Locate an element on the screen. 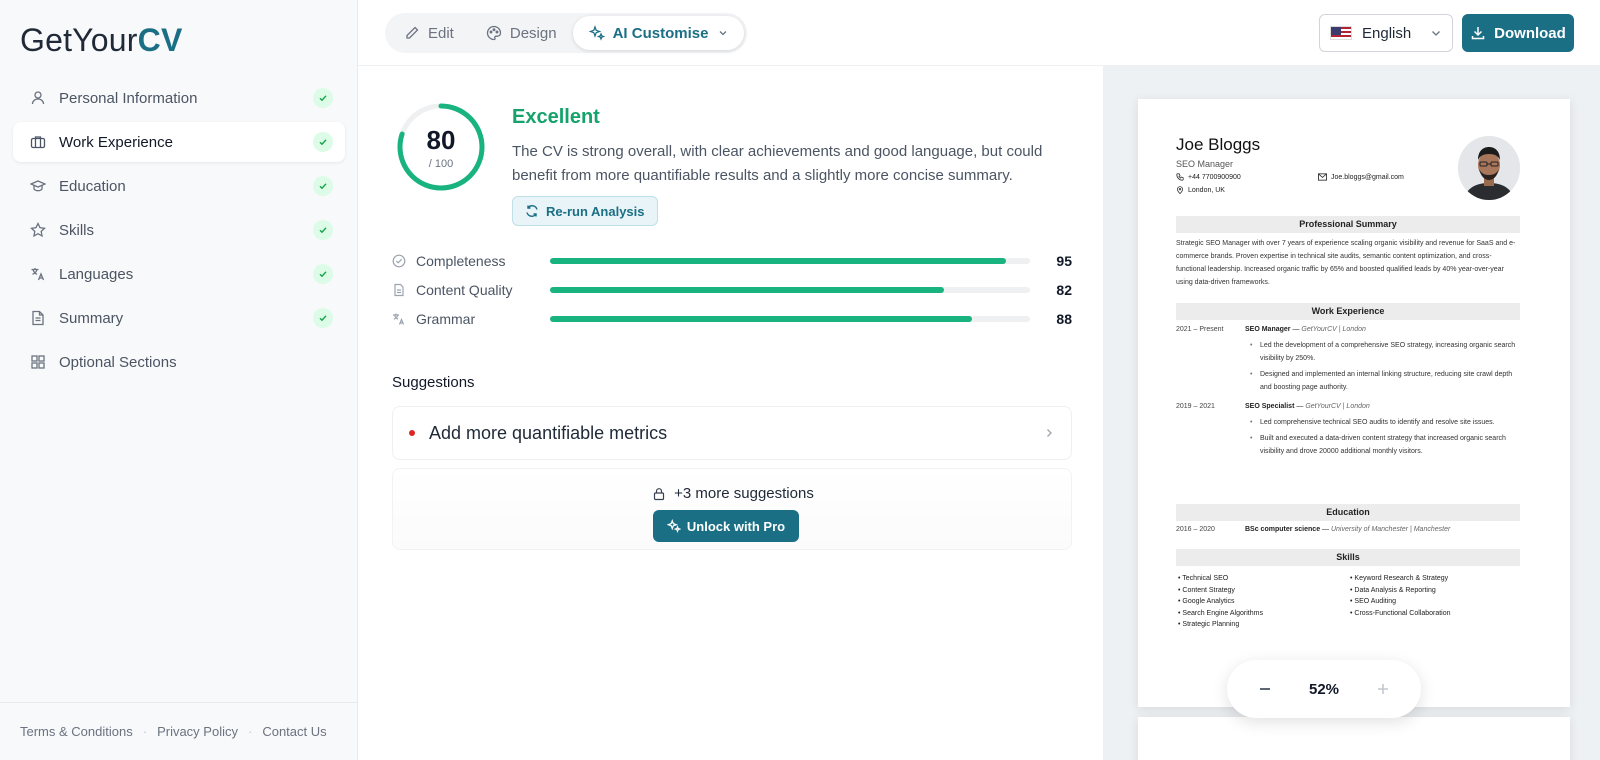  suggestion-item: Add more quantifiable metrics is located at coordinates (732, 433).